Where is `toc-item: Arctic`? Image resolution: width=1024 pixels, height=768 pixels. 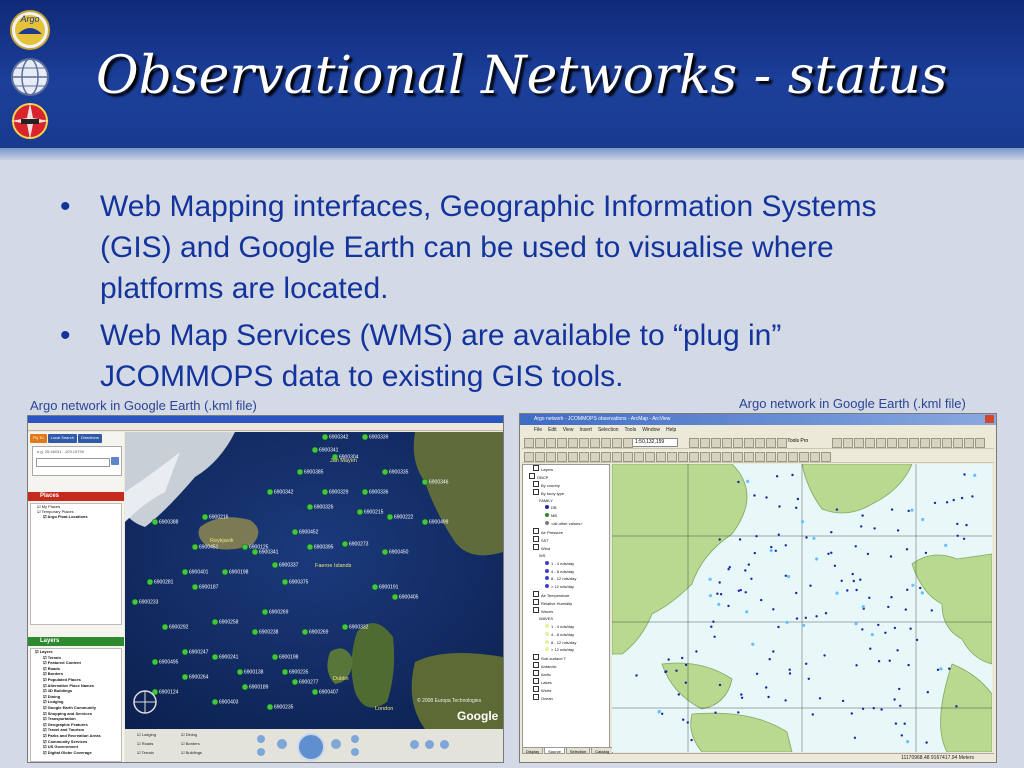 toc-item: Arctic is located at coordinates (566, 674).